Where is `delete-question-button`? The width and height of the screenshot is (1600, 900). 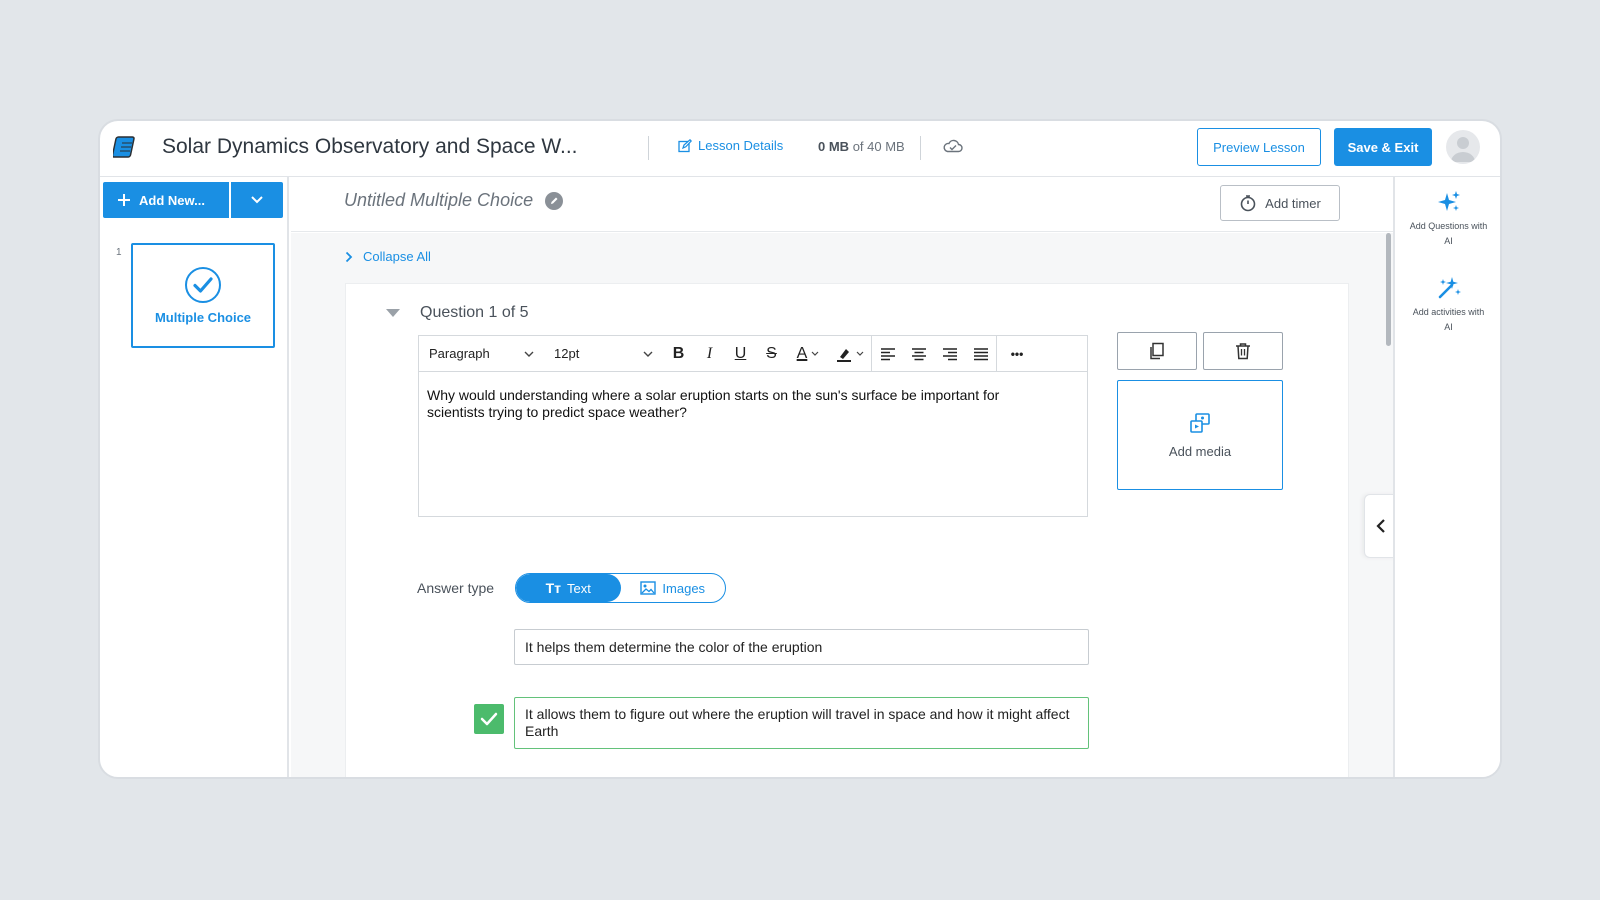
delete-question-button is located at coordinates (1243, 351).